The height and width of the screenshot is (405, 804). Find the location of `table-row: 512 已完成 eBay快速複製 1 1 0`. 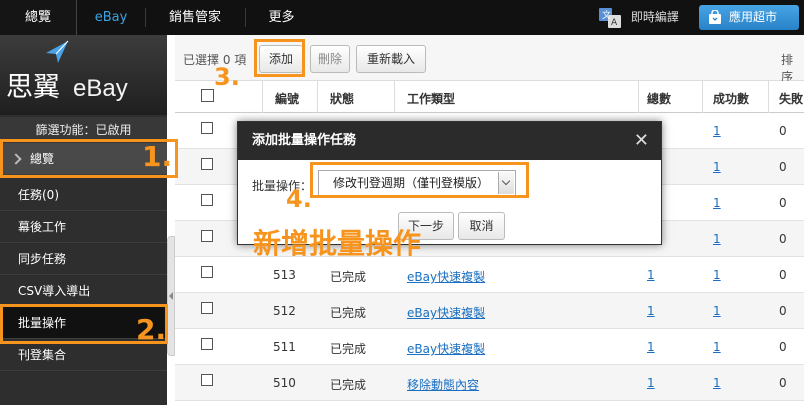

table-row: 512 已完成 eBay快速複製 1 1 0 is located at coordinates (489, 311).